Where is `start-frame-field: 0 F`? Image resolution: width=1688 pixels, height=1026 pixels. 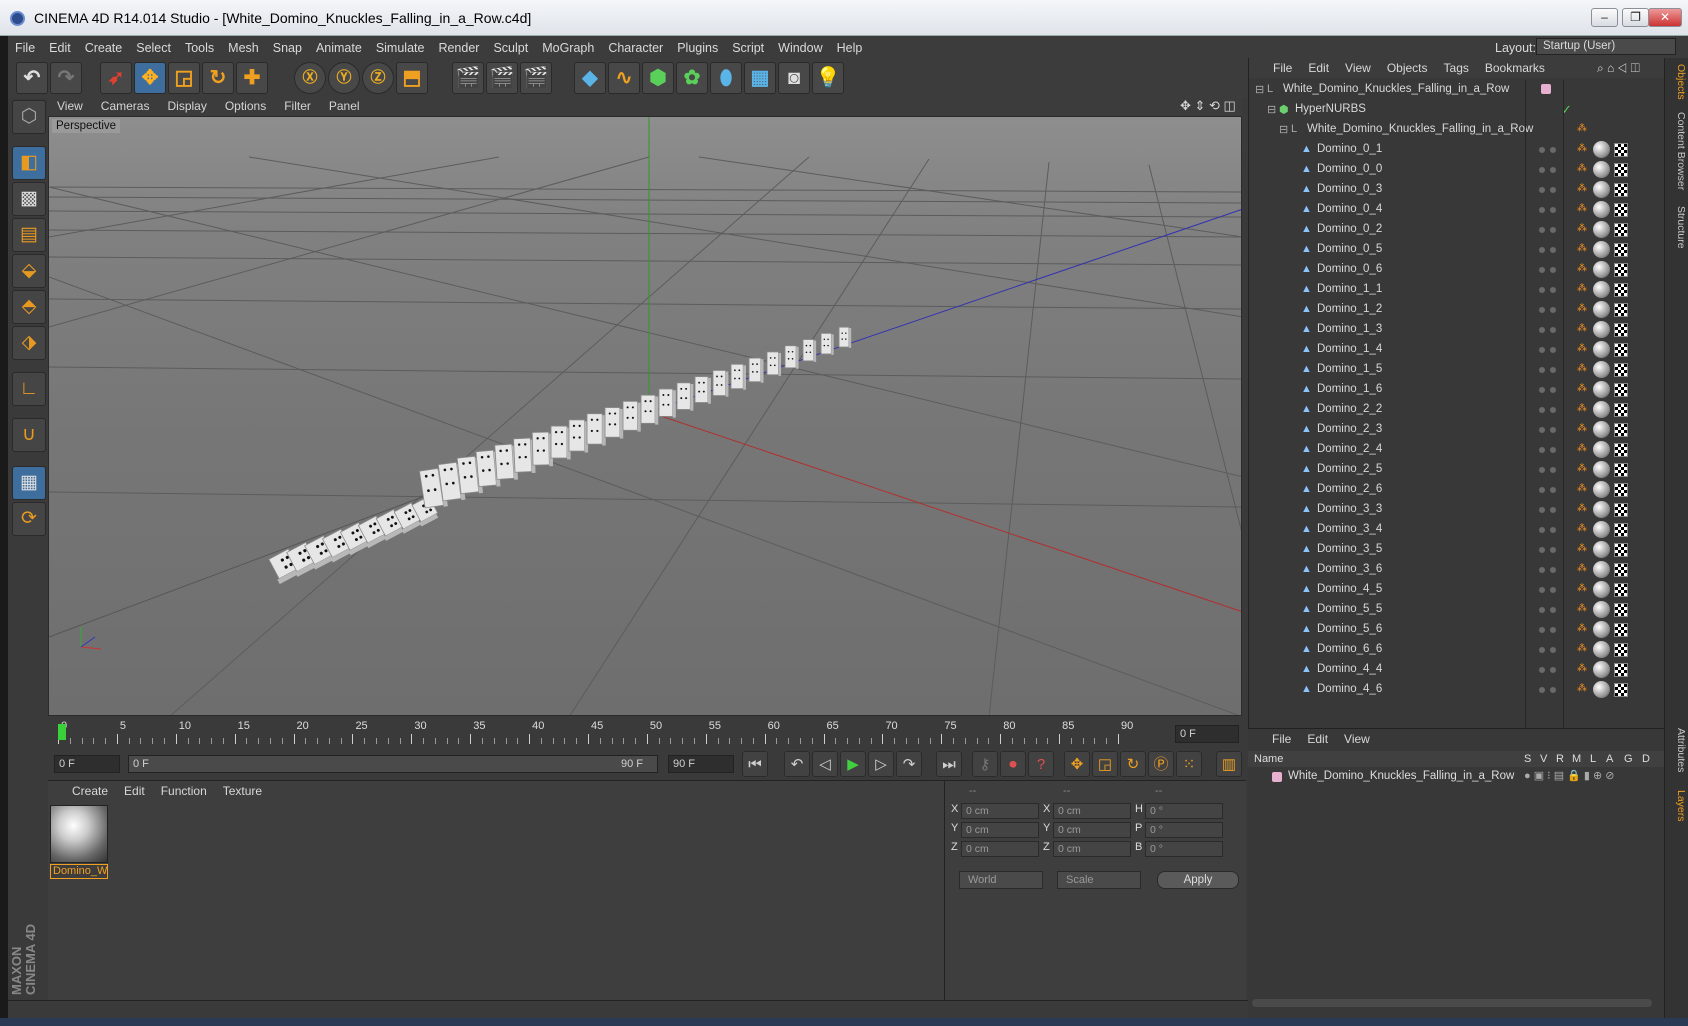 start-frame-field: 0 F is located at coordinates (87, 764).